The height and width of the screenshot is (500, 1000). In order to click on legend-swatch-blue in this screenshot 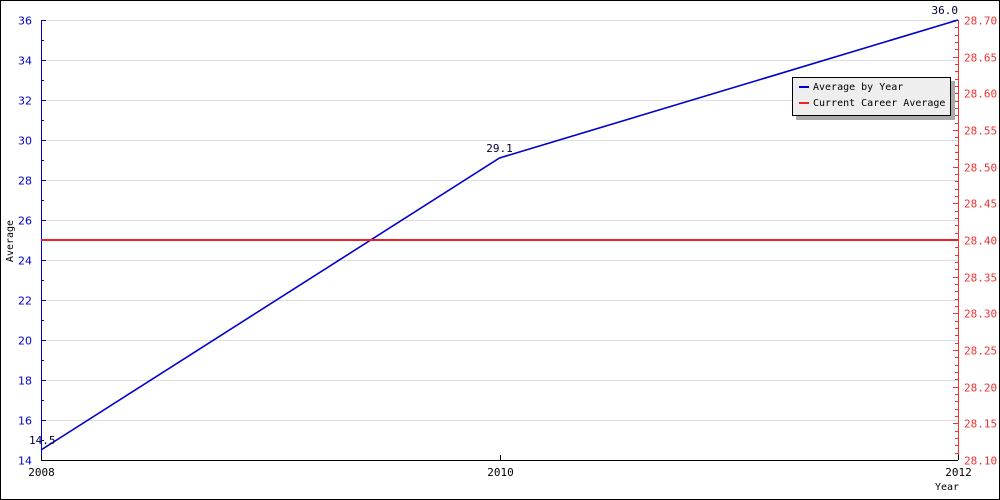, I will do `click(804, 87)`.